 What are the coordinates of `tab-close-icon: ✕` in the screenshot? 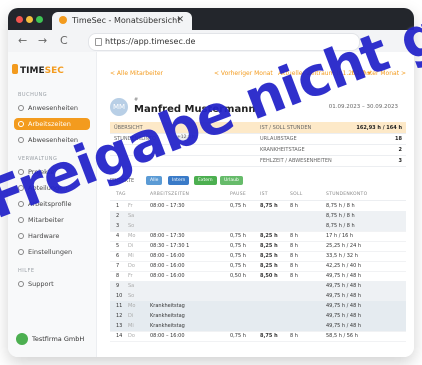 It's located at (180, 20).